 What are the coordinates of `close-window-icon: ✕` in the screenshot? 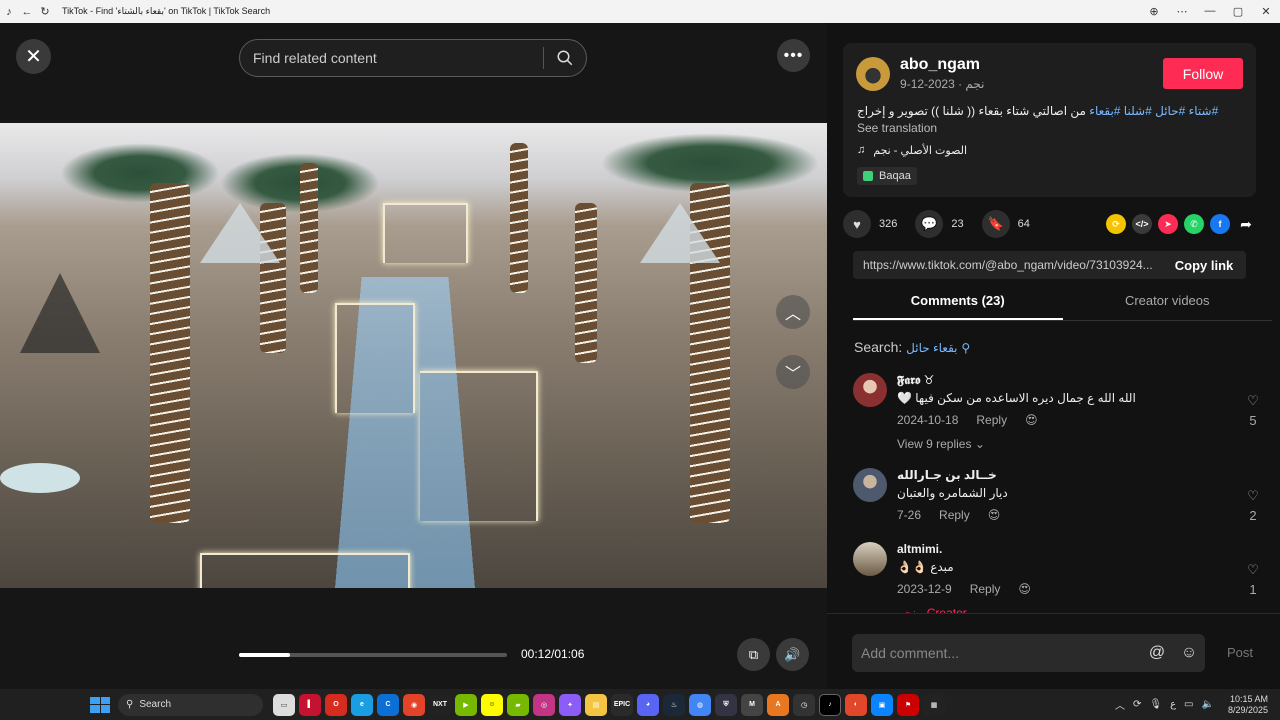 It's located at (1266, 11).